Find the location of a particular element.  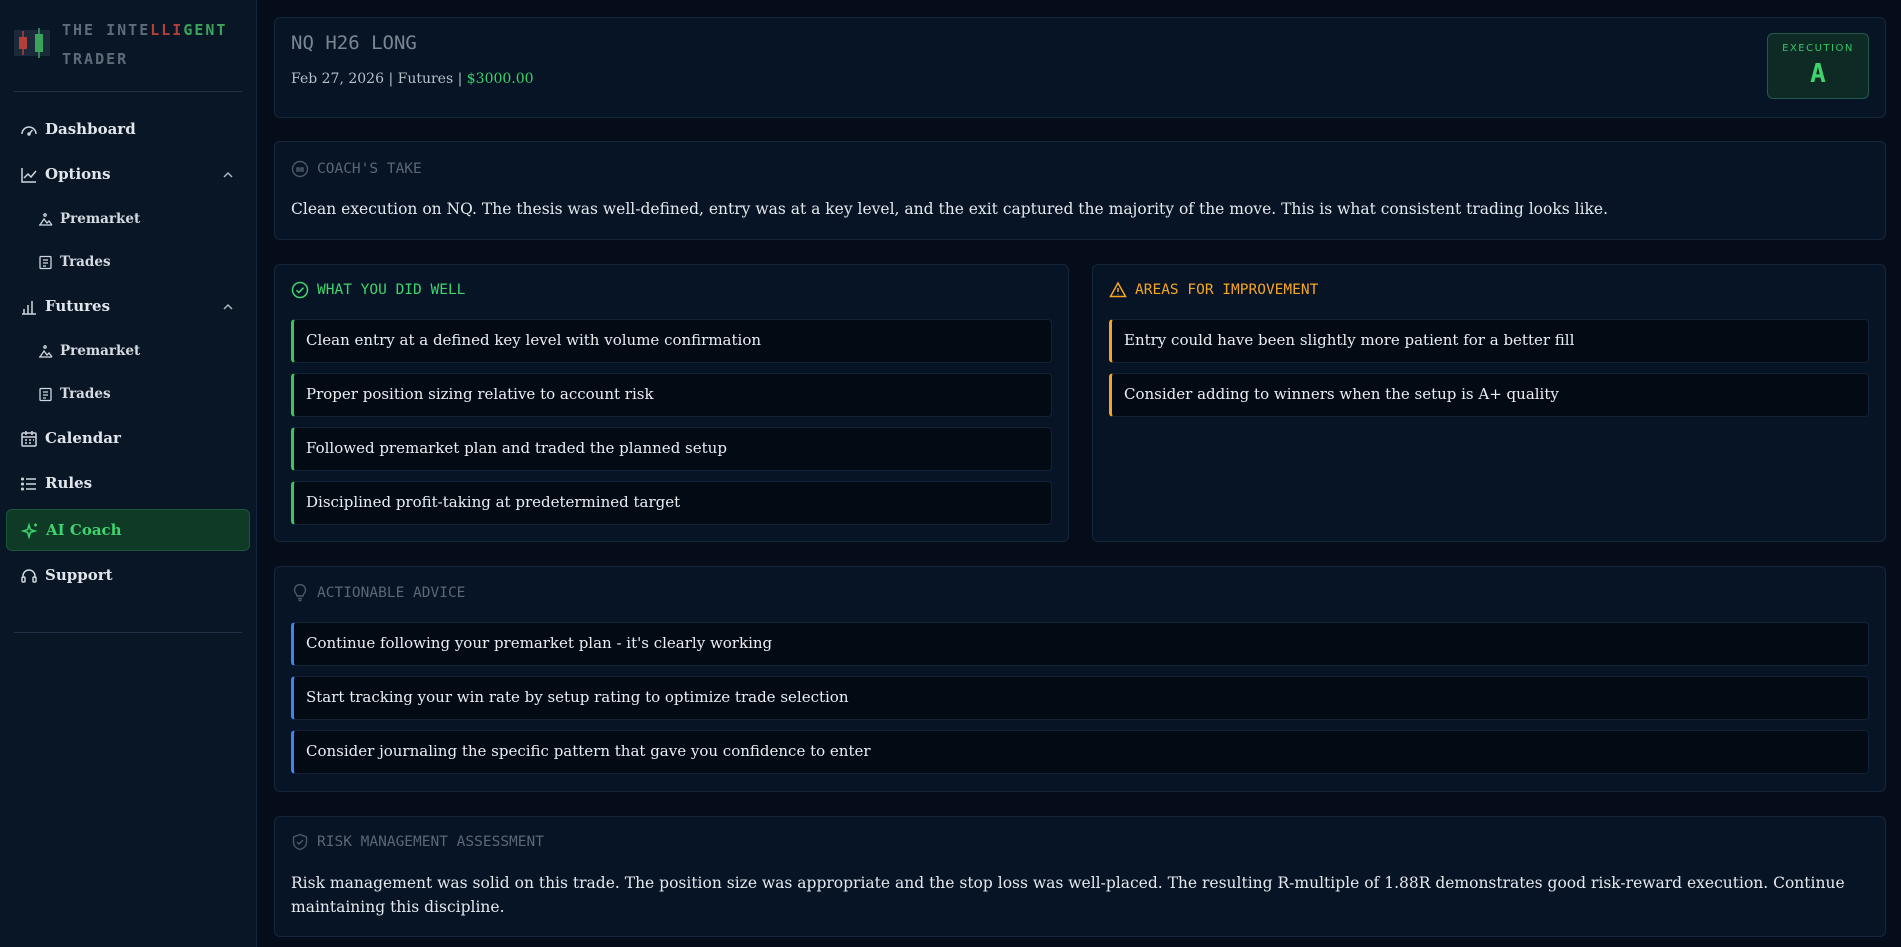

sidebar-item-label: Calendar is located at coordinates (83, 438).